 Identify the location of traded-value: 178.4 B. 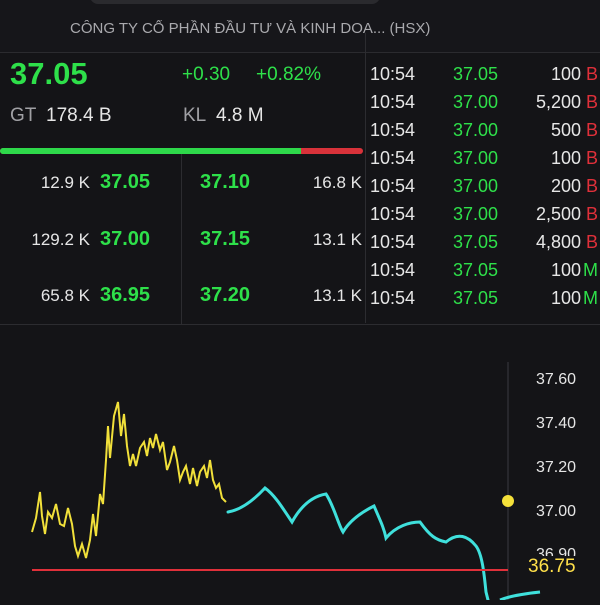
(79, 115).